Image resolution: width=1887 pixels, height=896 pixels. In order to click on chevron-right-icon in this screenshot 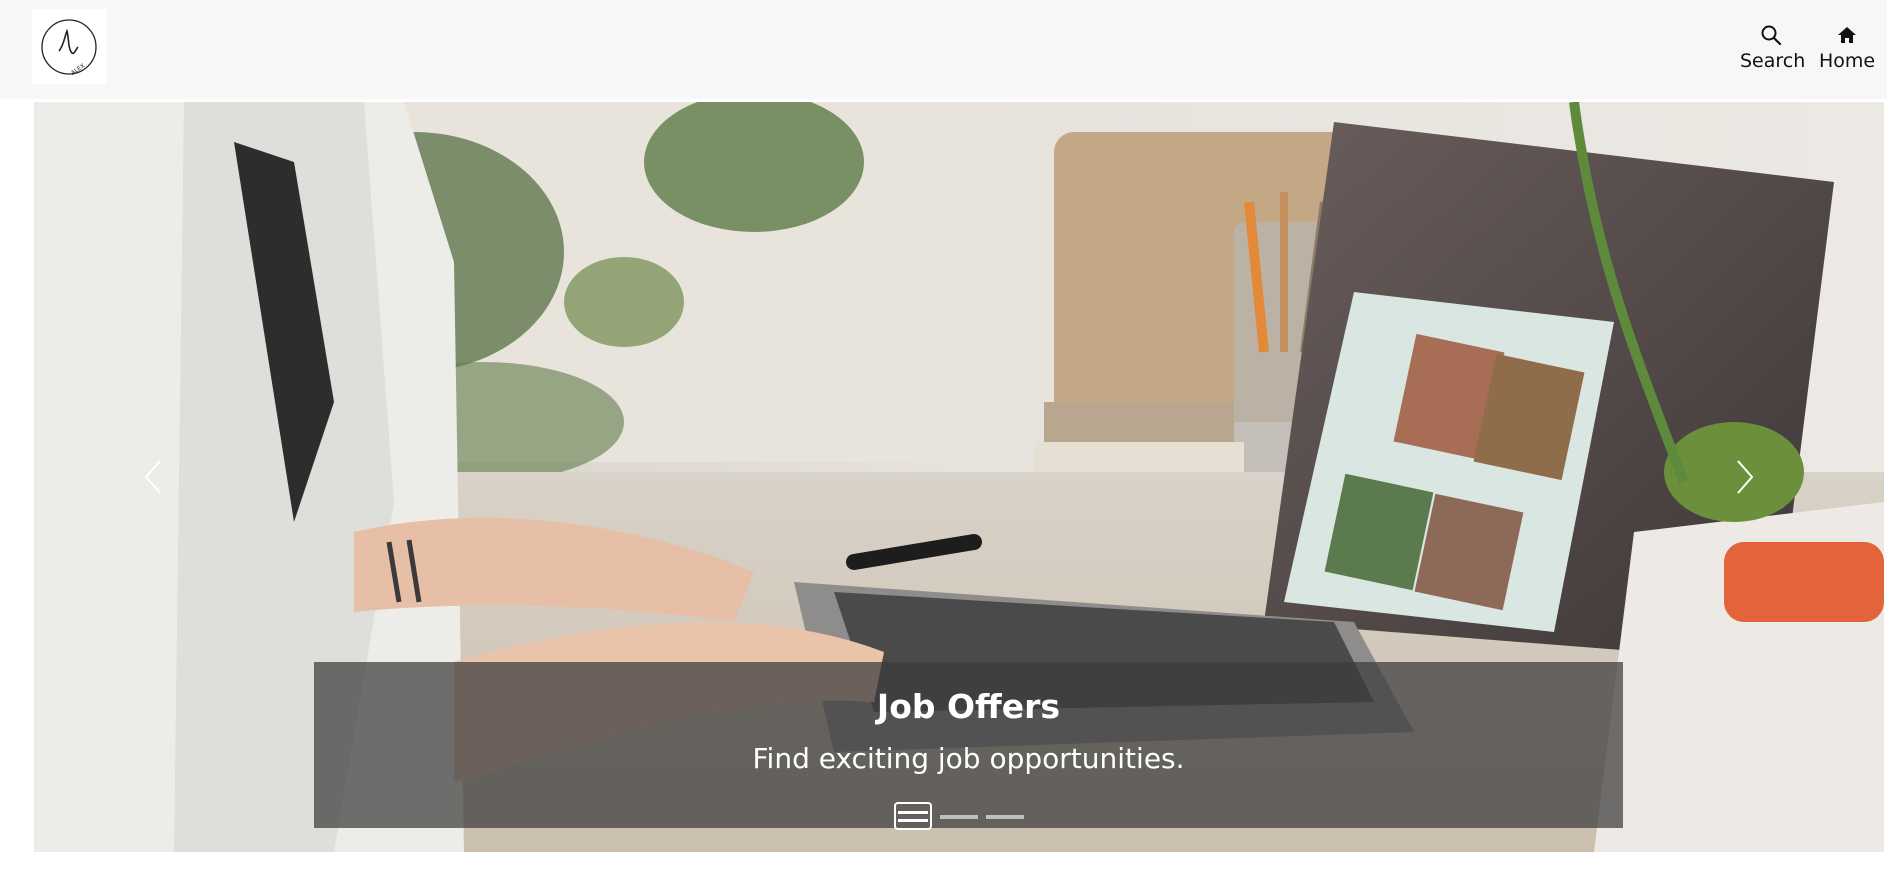, I will do `click(1745, 477)`.